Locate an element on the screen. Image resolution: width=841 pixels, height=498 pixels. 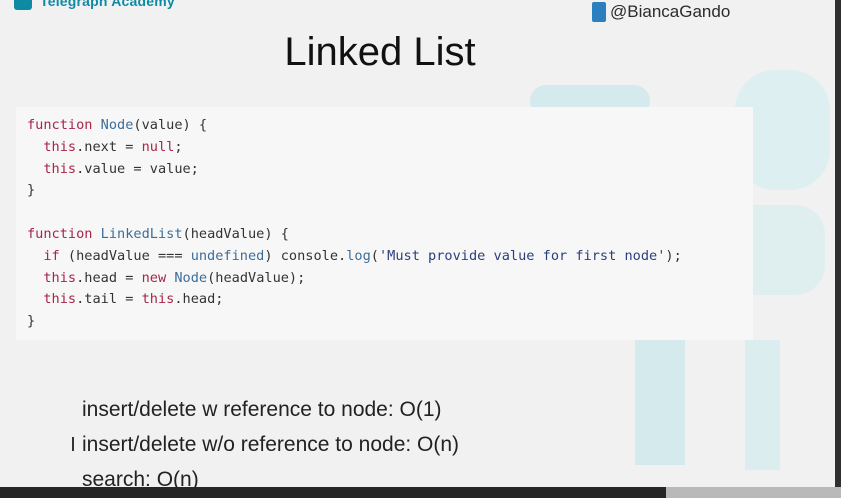
twitter-handle: @BiancaGando is located at coordinates (670, 11).